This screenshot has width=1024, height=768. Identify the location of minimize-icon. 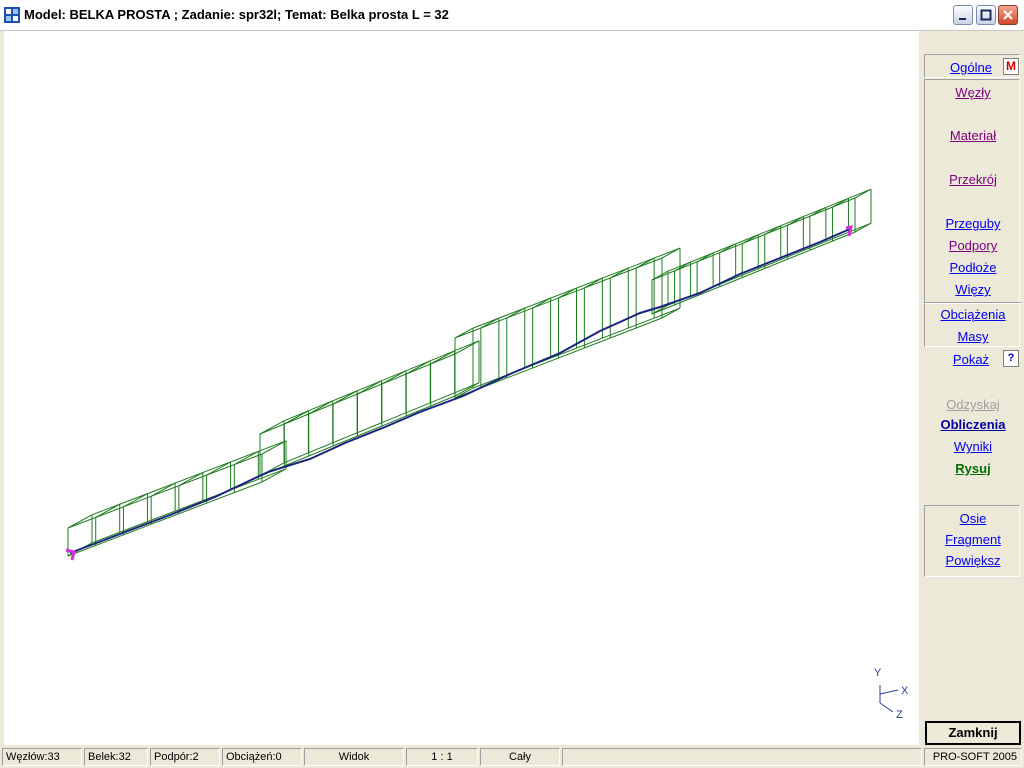
(962, 19).